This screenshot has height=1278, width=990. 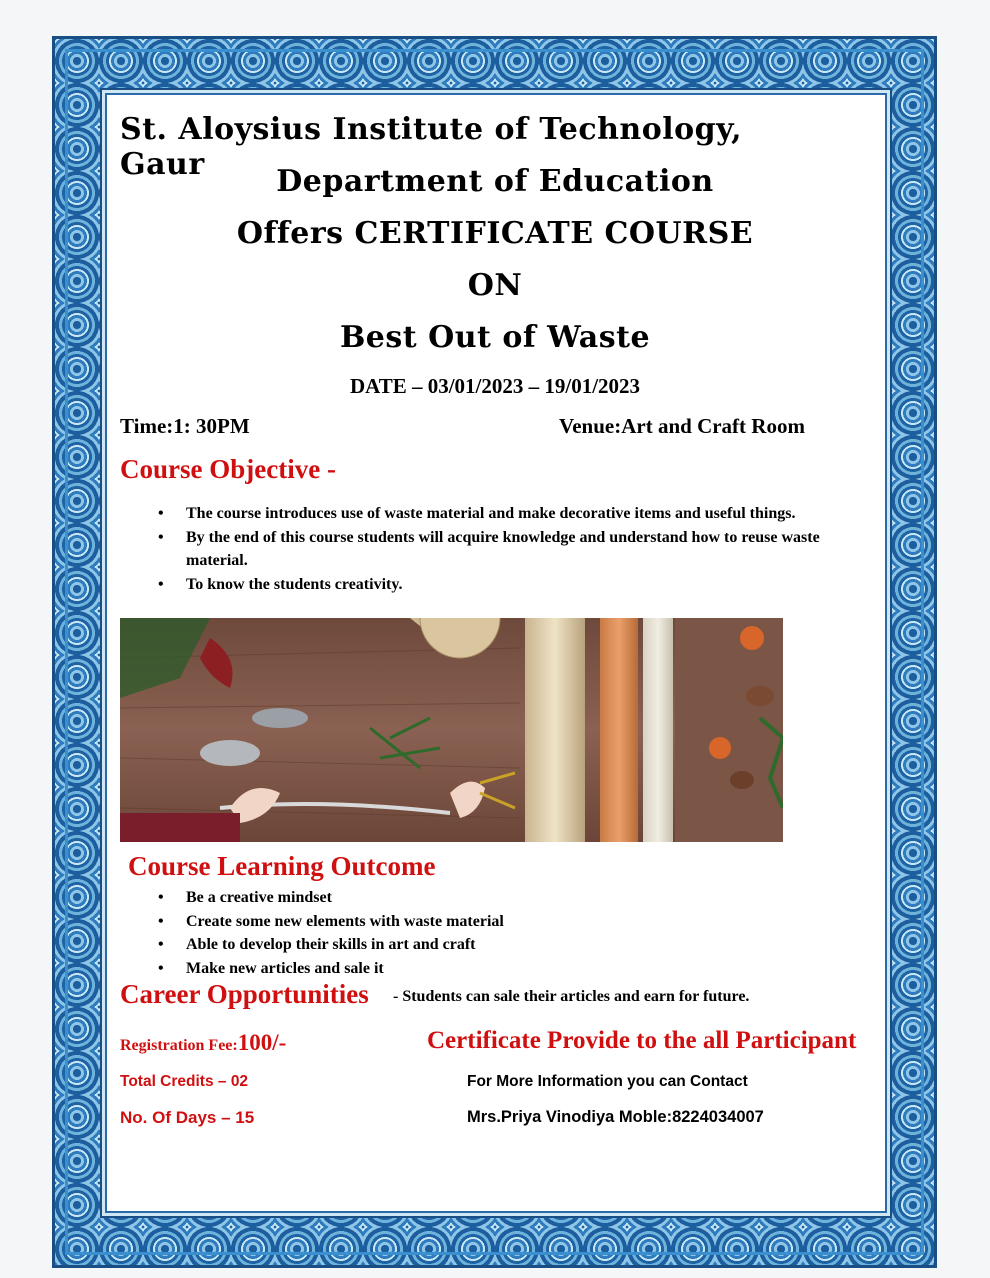 I want to click on registration-amount: 100/-, so click(x=262, y=1042).